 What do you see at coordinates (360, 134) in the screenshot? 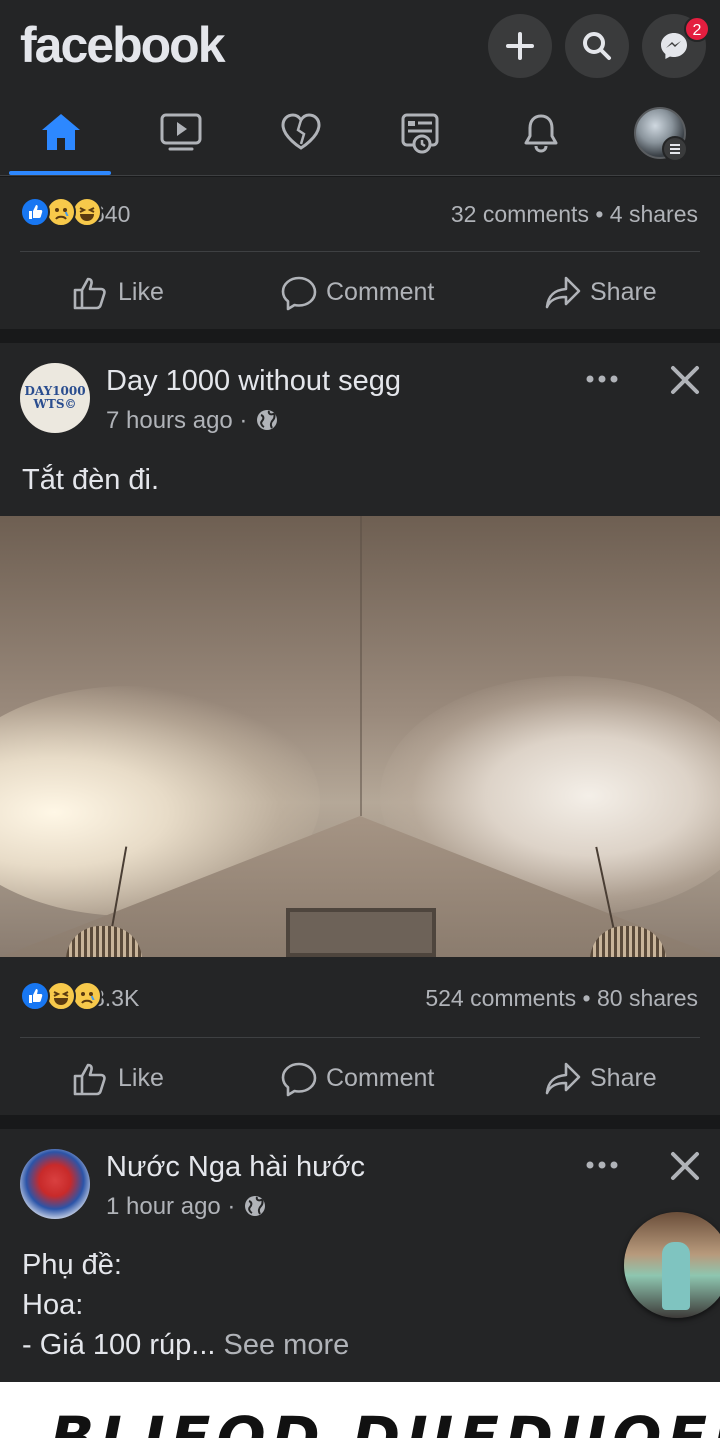
I see `tab-bar` at bounding box center [360, 134].